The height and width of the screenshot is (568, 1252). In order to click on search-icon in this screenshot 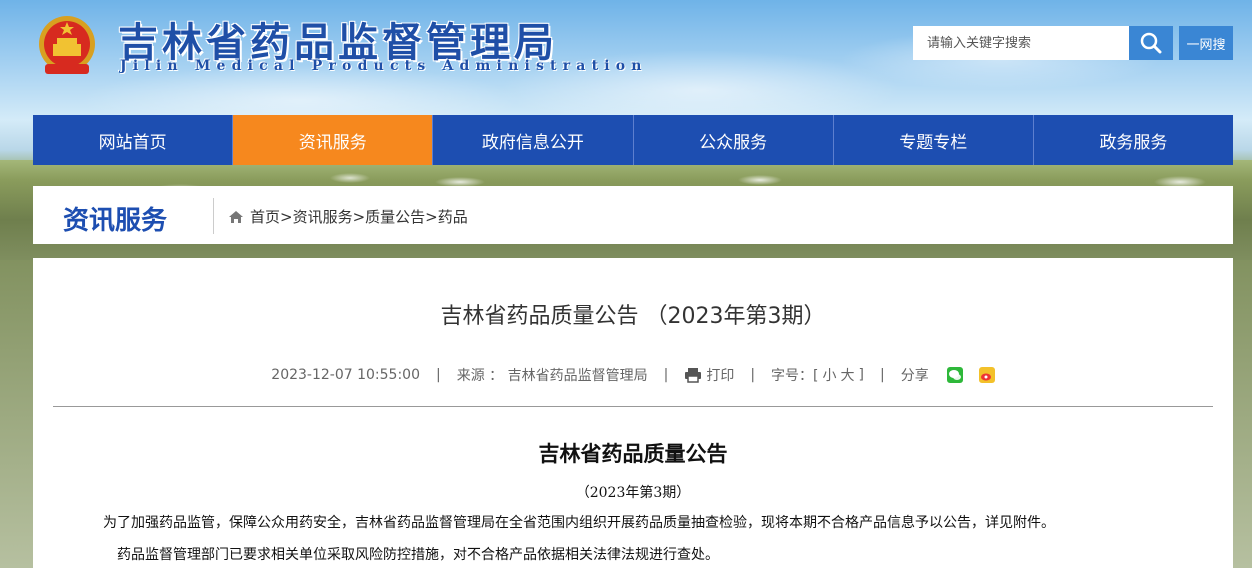, I will do `click(1151, 43)`.